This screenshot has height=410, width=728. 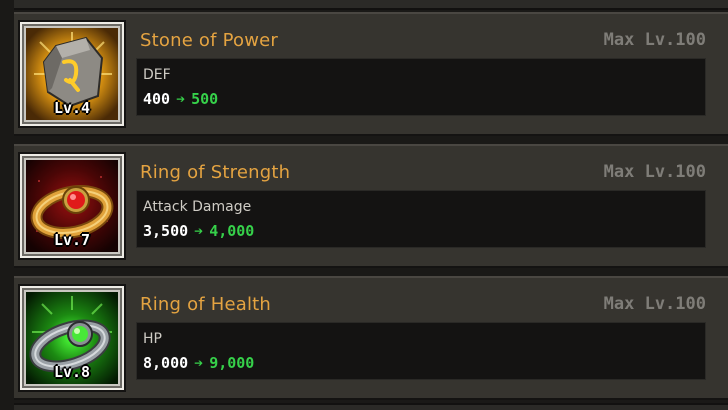 I want to click on current-value: 3,500, so click(x=166, y=231).